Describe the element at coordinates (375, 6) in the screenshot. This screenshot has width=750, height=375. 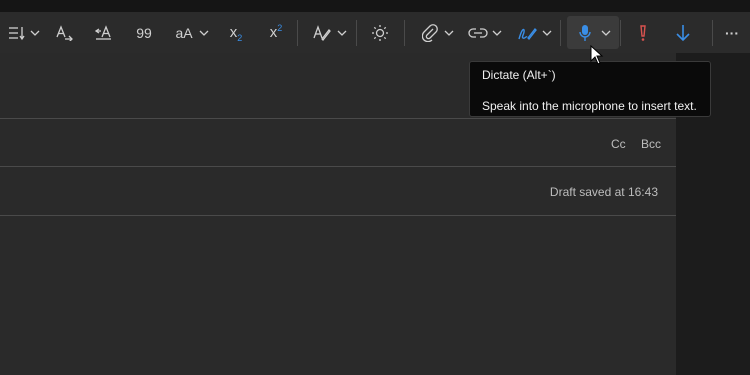
I see `window-top-strip` at that location.